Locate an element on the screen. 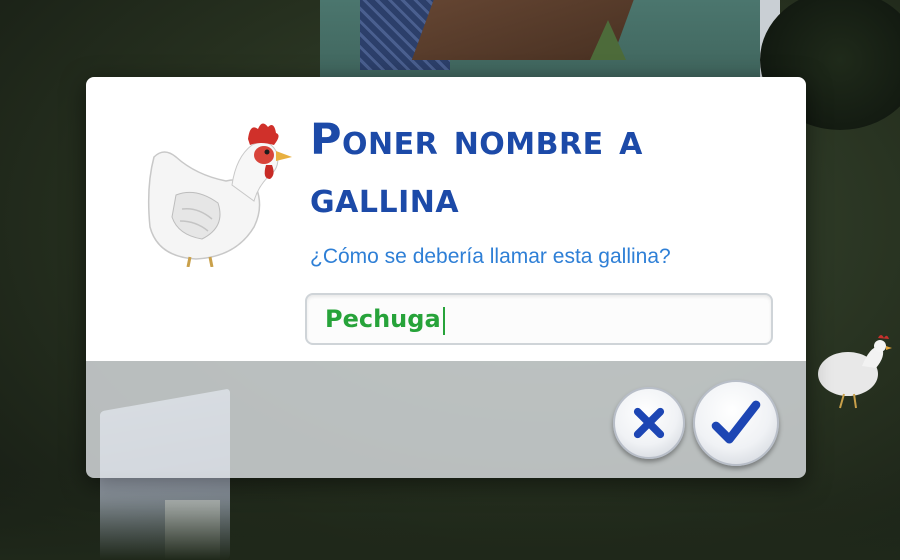 This screenshot has height=560, width=900. cancel-button is located at coordinates (649, 423).